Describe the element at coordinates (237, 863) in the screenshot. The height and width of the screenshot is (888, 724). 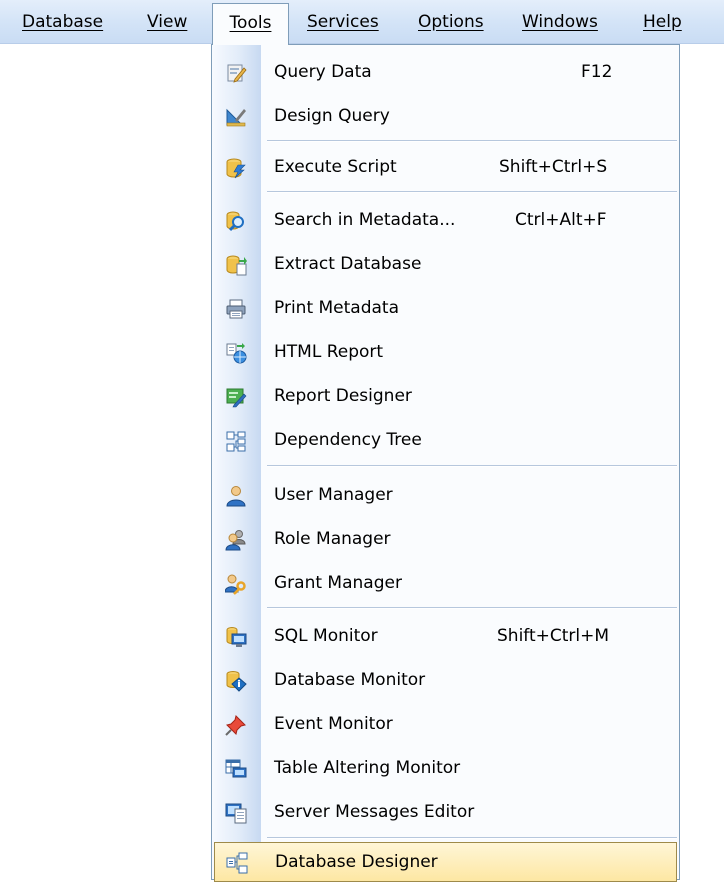
I see `database-designer-icon` at that location.